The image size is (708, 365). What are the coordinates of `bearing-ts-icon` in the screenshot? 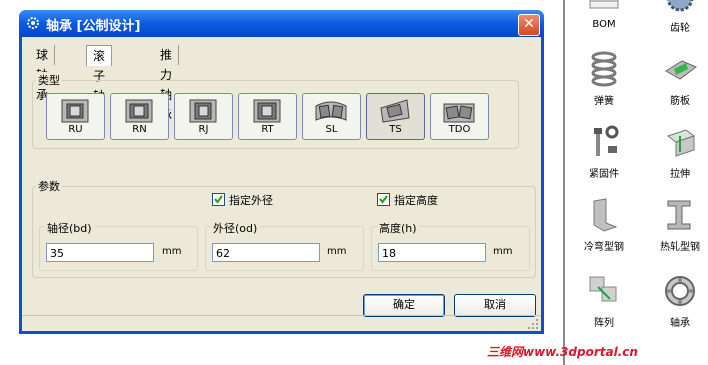 It's located at (395, 111).